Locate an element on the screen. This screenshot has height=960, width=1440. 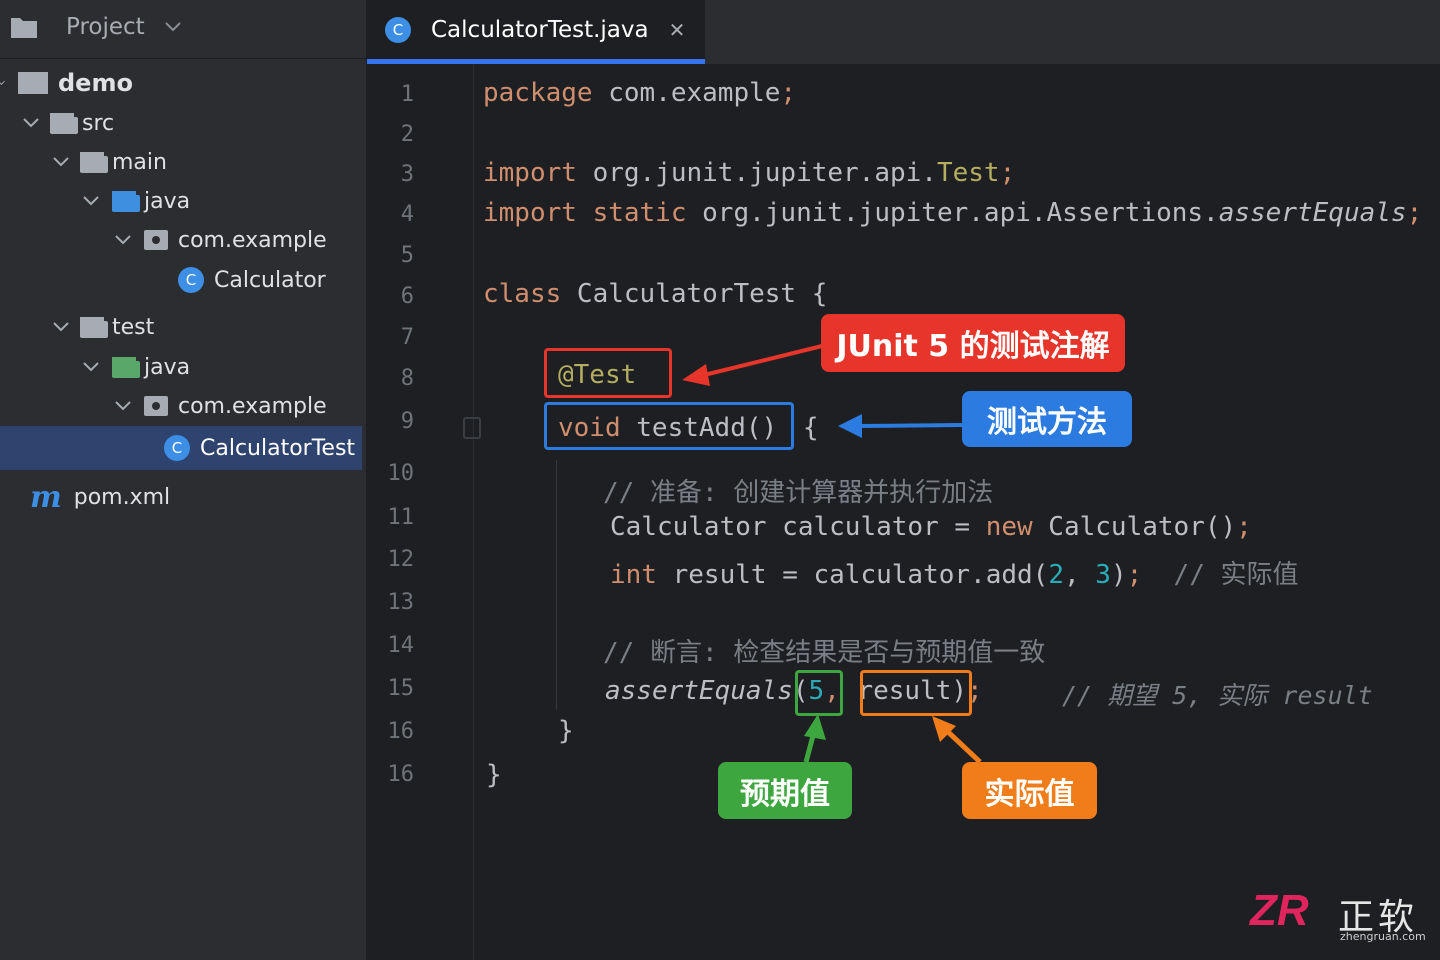
watermark: ZR 正软 zhengruan.com is located at coordinates (1340, 917).